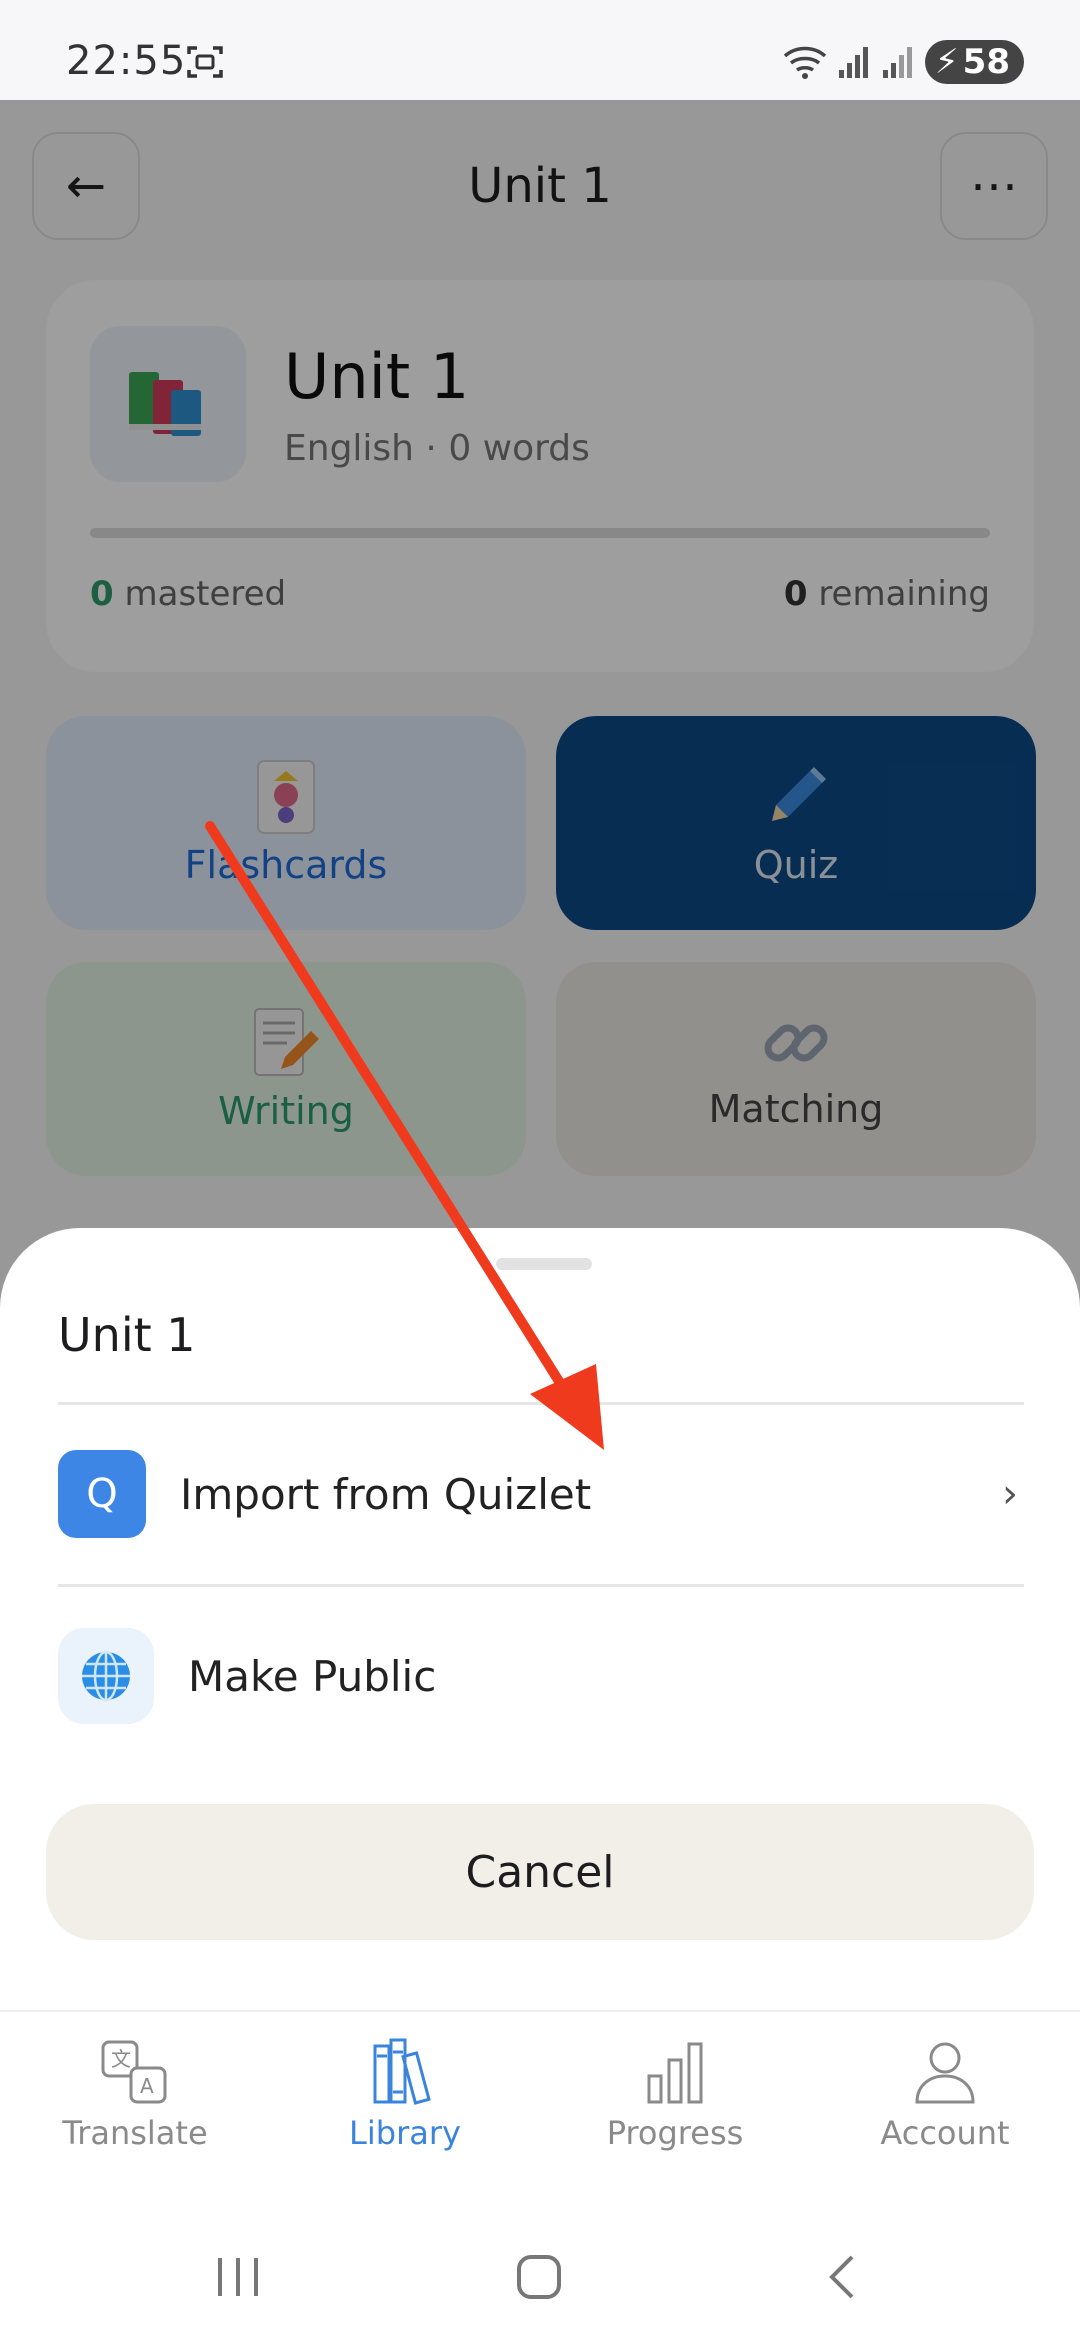  Describe the element at coordinates (127, 1335) in the screenshot. I see `sheet-title: Unit 1` at that location.